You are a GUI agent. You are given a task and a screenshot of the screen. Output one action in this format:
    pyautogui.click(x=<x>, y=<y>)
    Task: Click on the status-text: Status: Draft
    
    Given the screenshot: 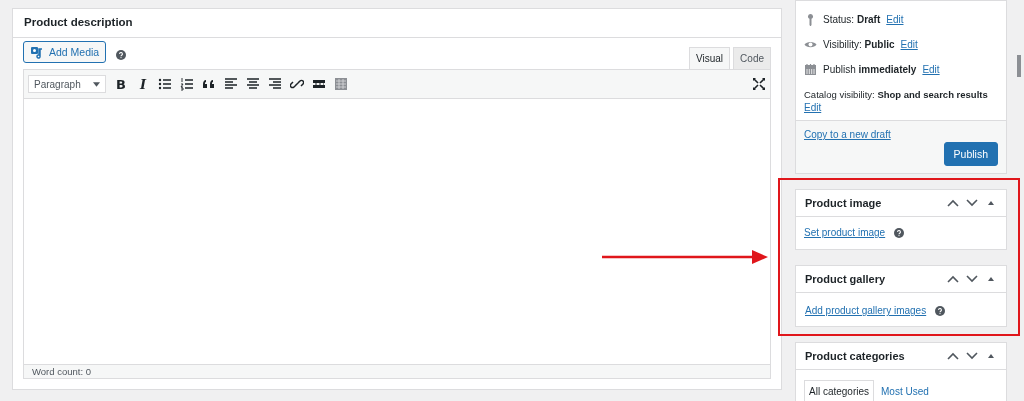 What is the action you would take?
    pyautogui.click(x=852, y=19)
    